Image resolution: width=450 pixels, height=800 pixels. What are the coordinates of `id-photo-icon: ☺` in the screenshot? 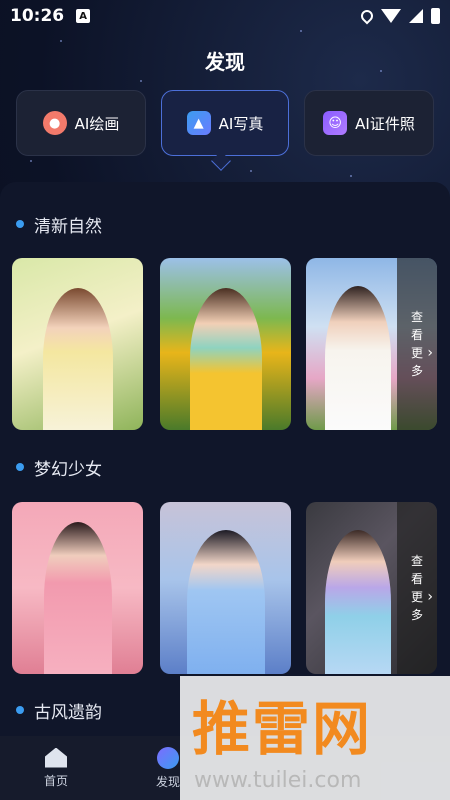 It's located at (335, 123).